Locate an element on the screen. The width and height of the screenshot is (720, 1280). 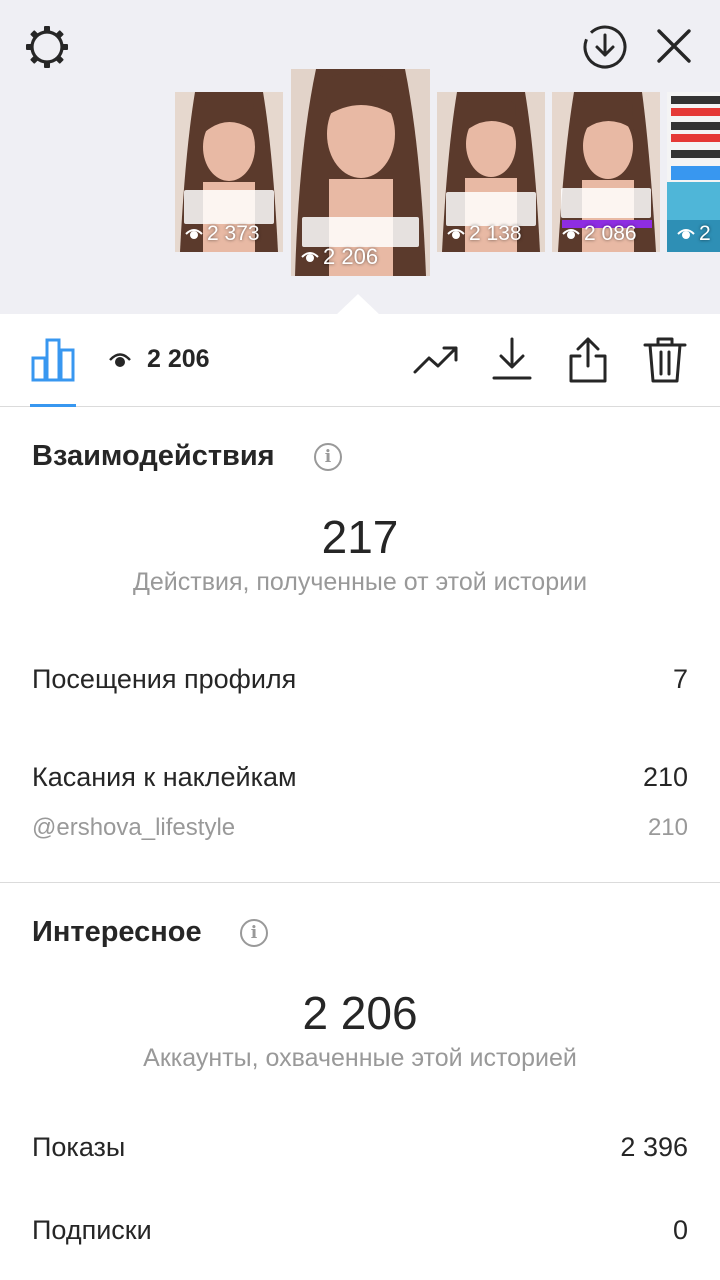
story-thumbnail: 2 373 is located at coordinates (229, 172).